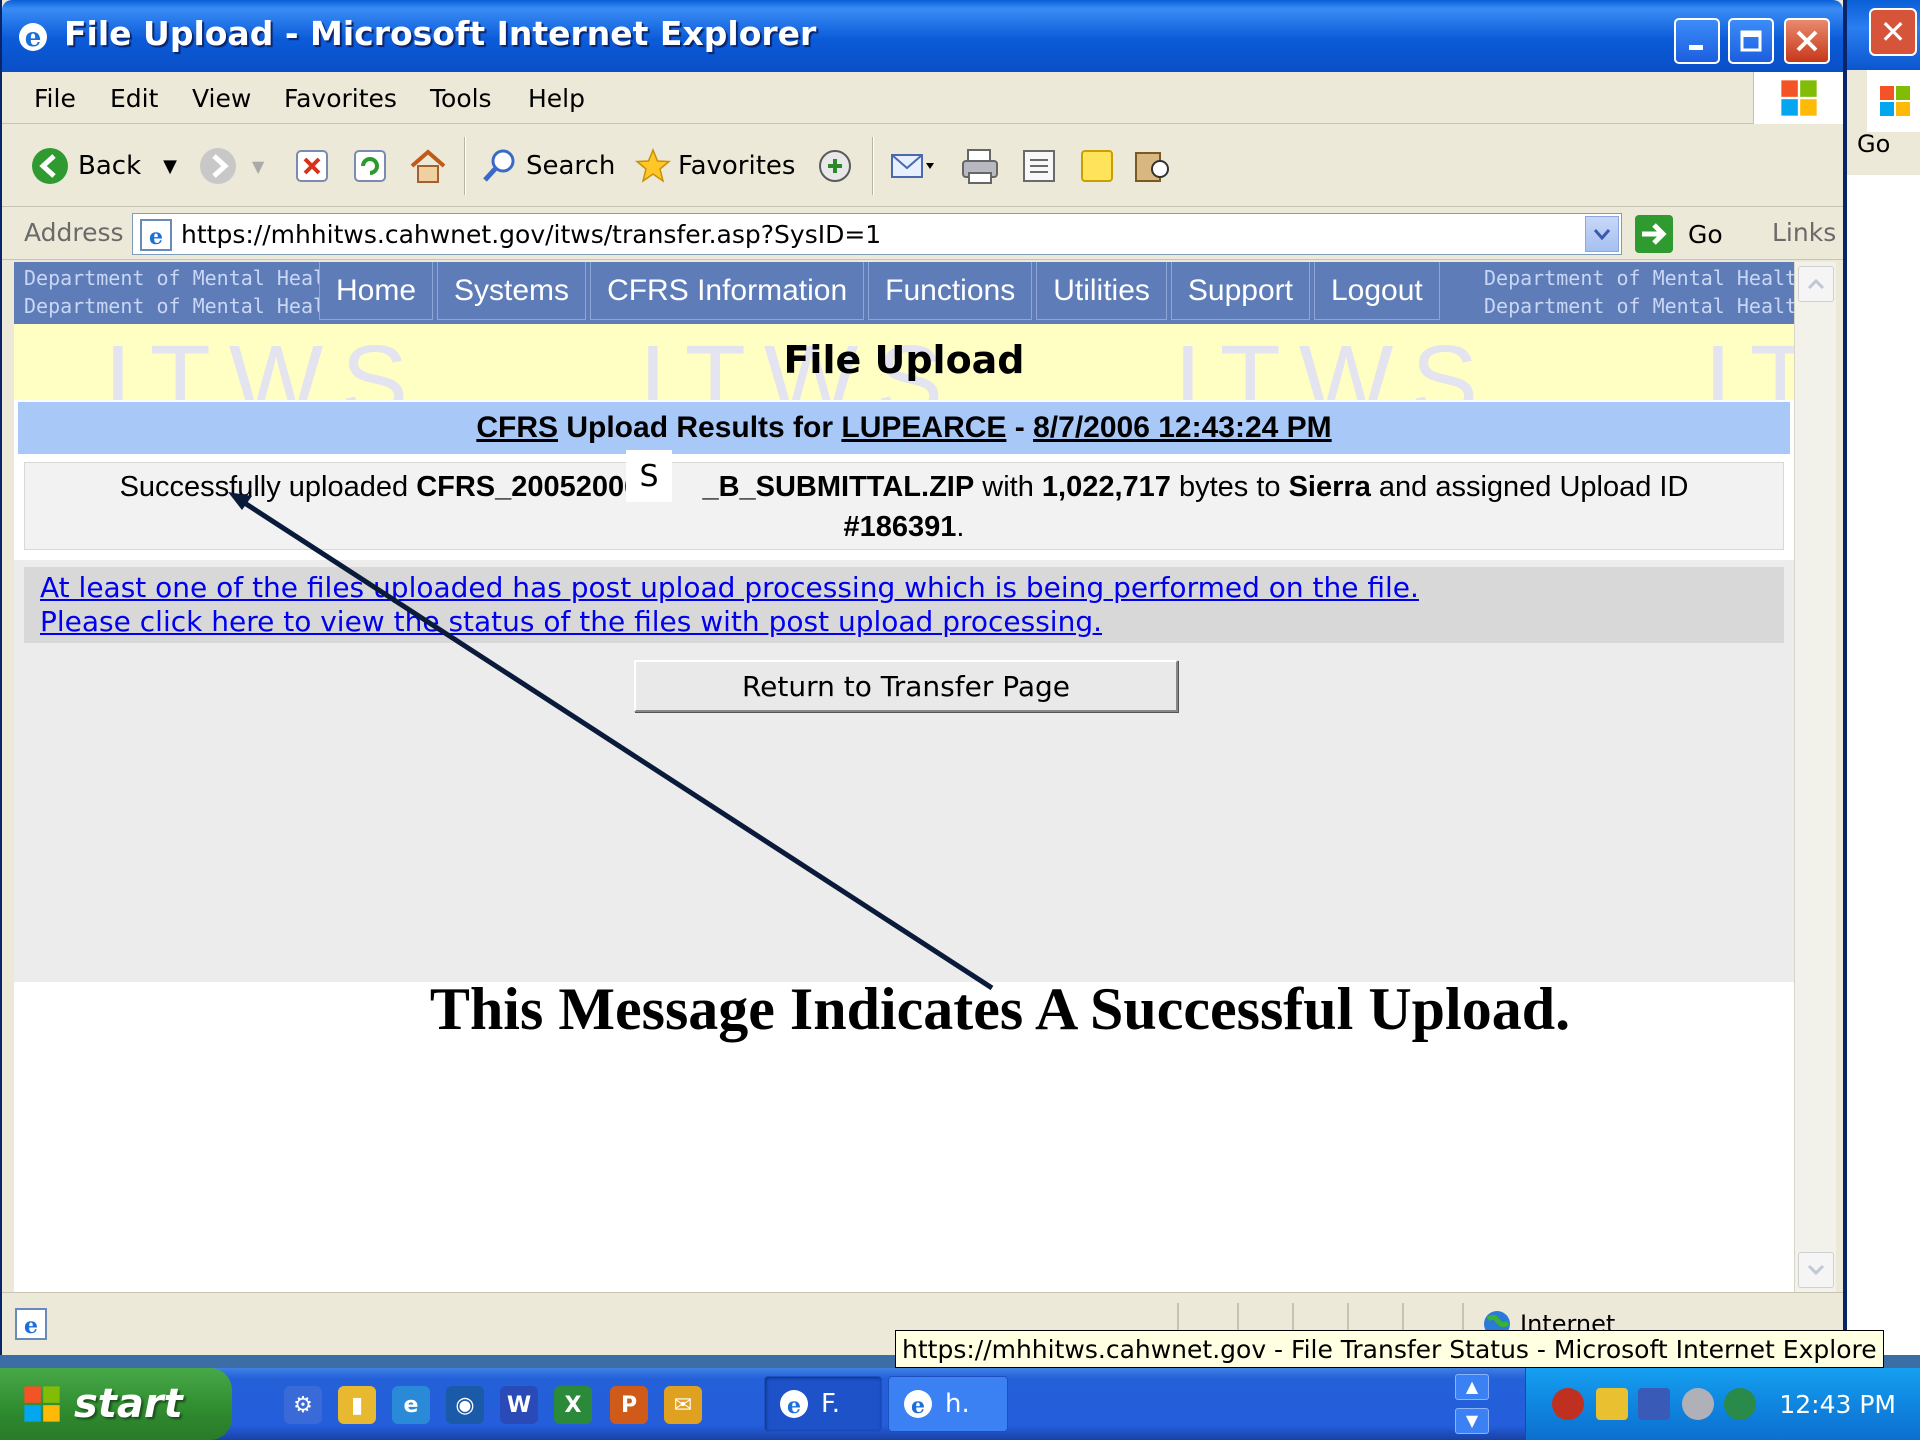 The image size is (1920, 1440). Describe the element at coordinates (1807, 41) in the screenshot. I see `close-icon` at that location.